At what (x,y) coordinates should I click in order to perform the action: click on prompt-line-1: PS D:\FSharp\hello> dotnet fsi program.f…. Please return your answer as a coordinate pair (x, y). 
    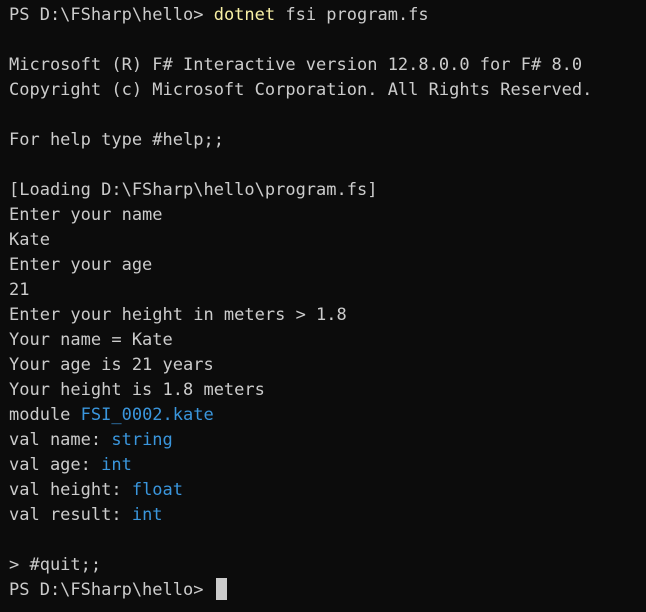
    Looking at the image, I should click on (327, 15).